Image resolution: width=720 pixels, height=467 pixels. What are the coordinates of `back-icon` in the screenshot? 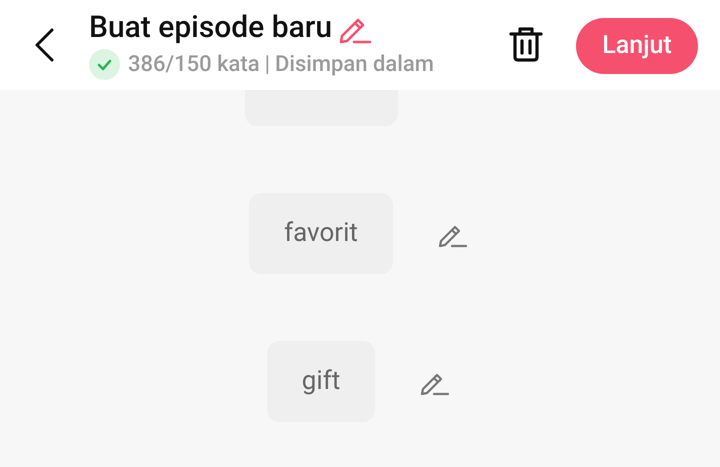 It's located at (44, 45).